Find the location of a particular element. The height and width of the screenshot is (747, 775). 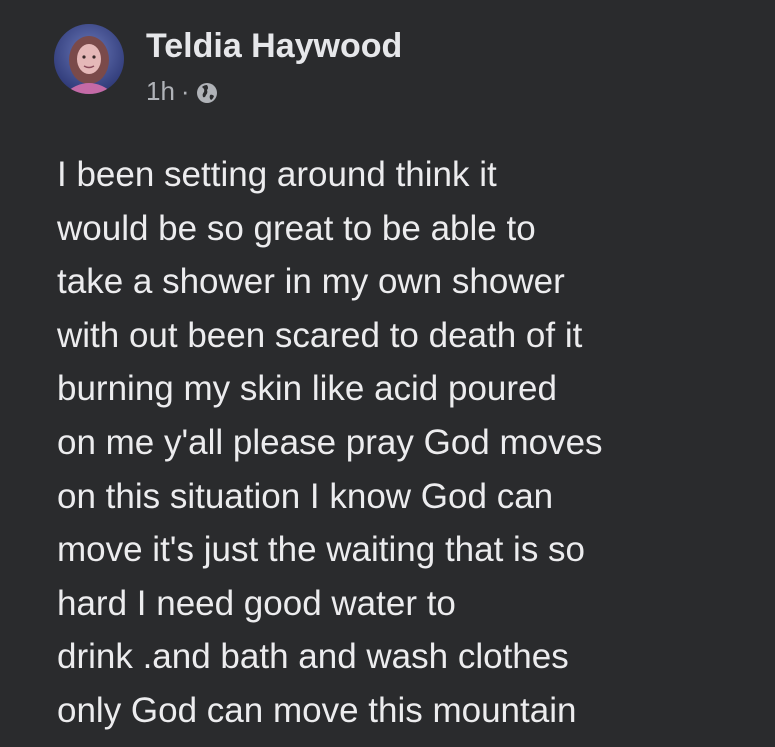

avatar-image is located at coordinates (89, 59).